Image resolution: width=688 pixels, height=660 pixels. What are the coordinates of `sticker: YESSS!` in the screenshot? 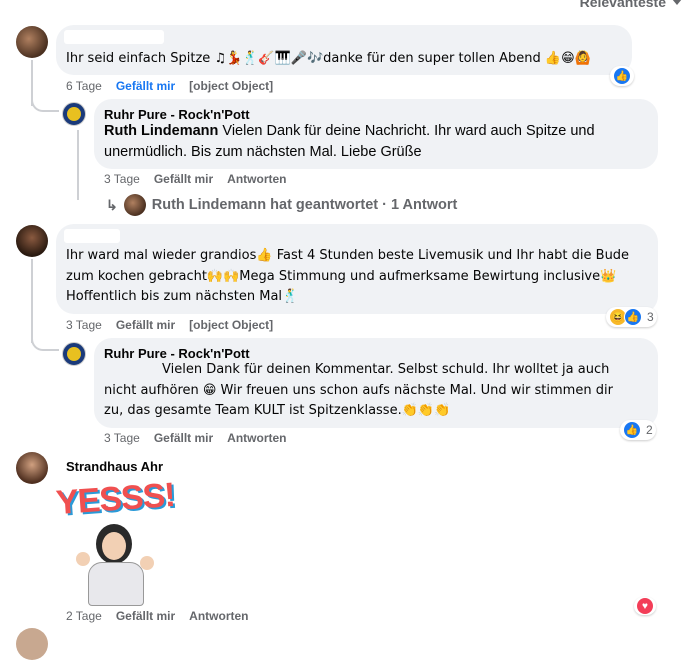 It's located at (115, 541).